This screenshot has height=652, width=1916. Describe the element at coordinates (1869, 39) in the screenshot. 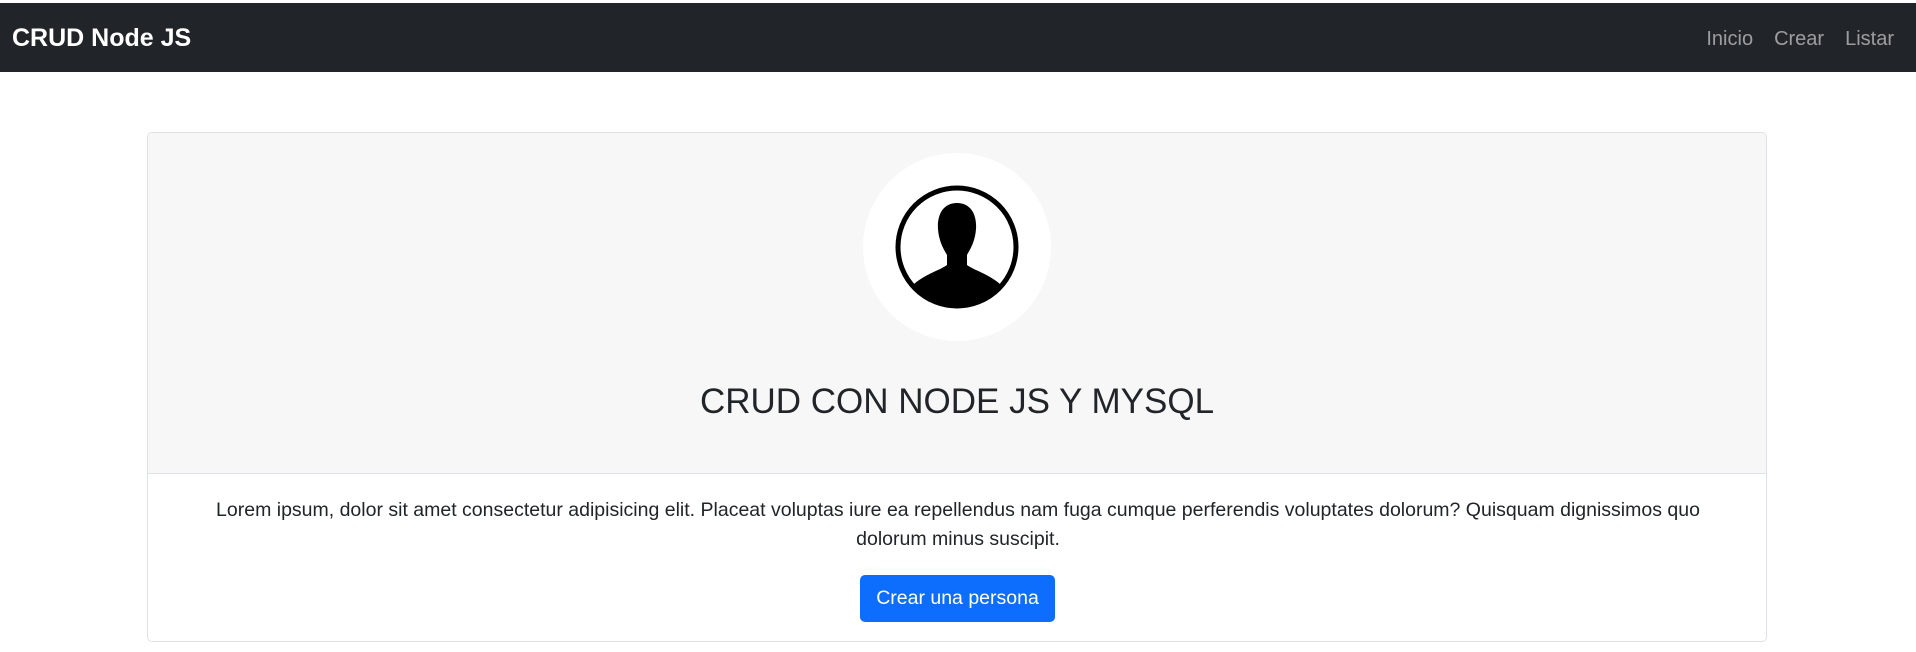

I see `nav-link-listar: Listar` at that location.